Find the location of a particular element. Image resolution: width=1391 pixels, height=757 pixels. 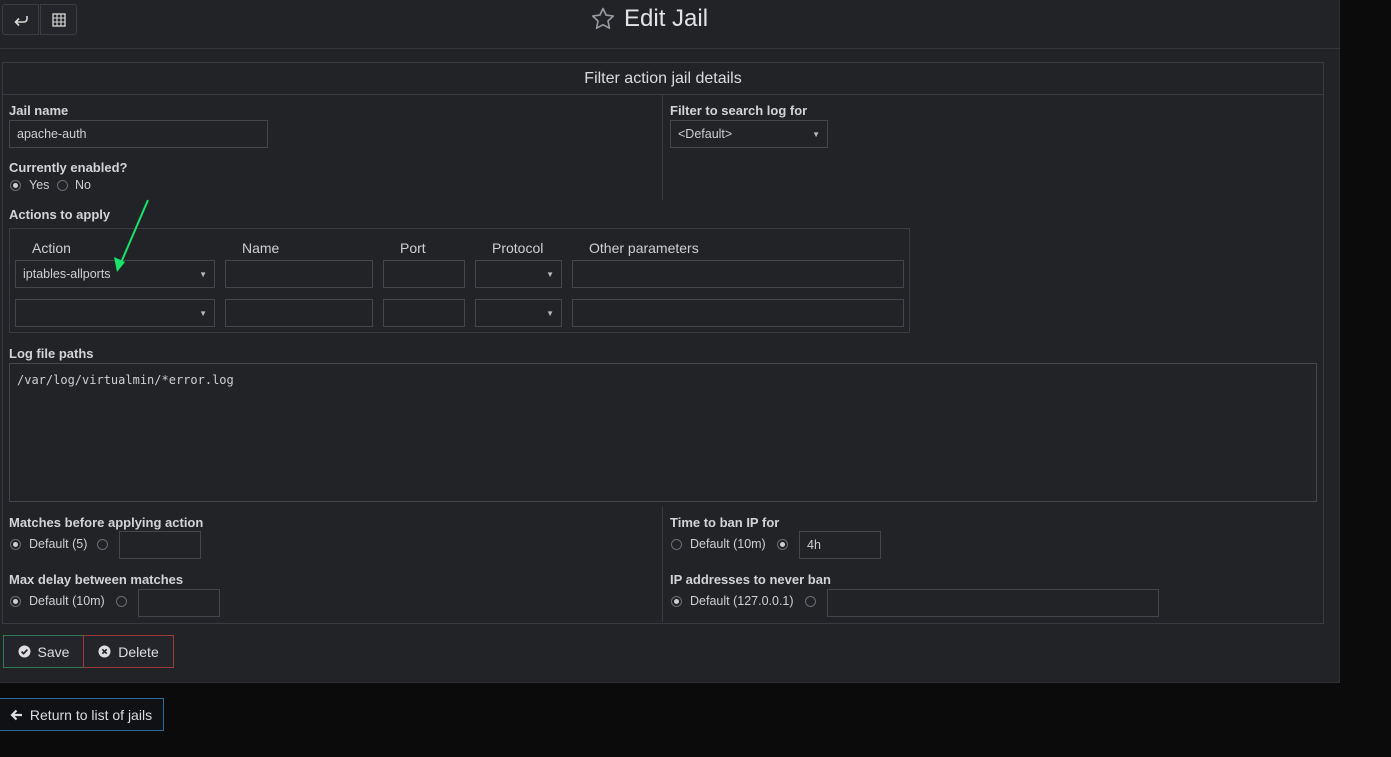

ban-time-custom-radio is located at coordinates (782, 544).